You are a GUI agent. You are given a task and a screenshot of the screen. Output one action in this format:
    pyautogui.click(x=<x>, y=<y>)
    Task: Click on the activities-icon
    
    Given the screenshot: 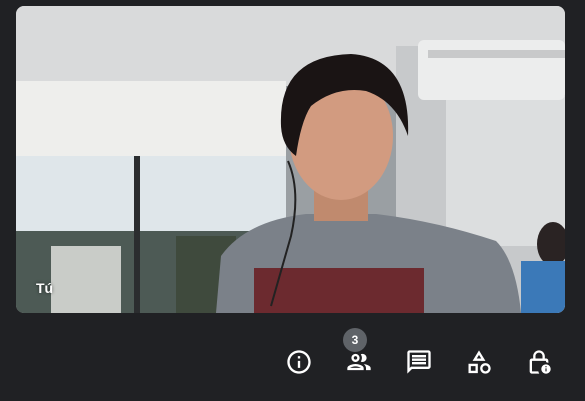 What is the action you would take?
    pyautogui.click(x=479, y=362)
    